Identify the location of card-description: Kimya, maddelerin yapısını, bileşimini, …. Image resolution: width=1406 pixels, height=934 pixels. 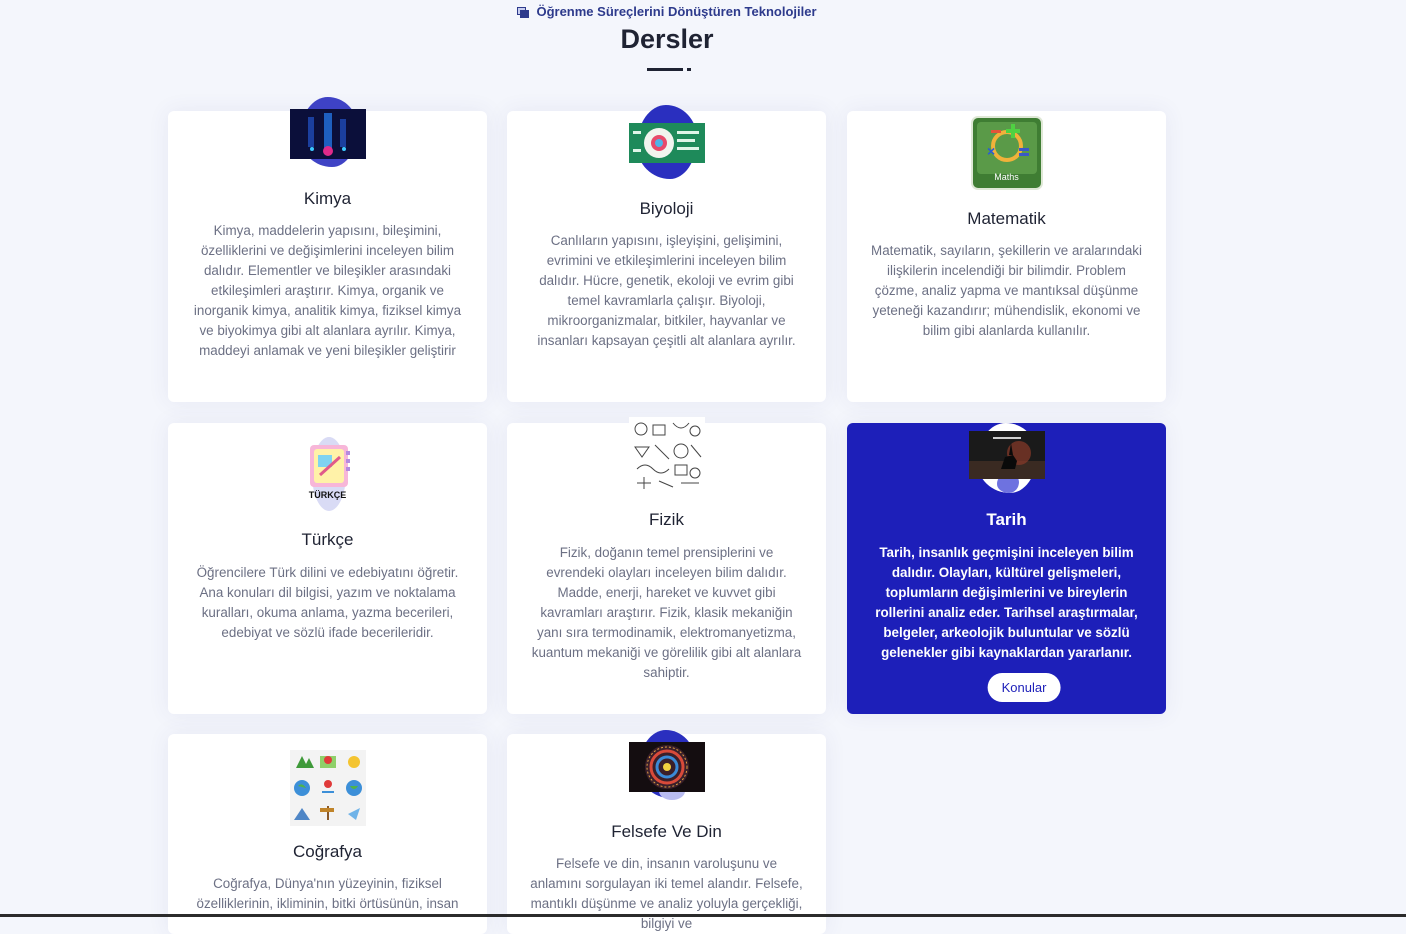
(327, 290).